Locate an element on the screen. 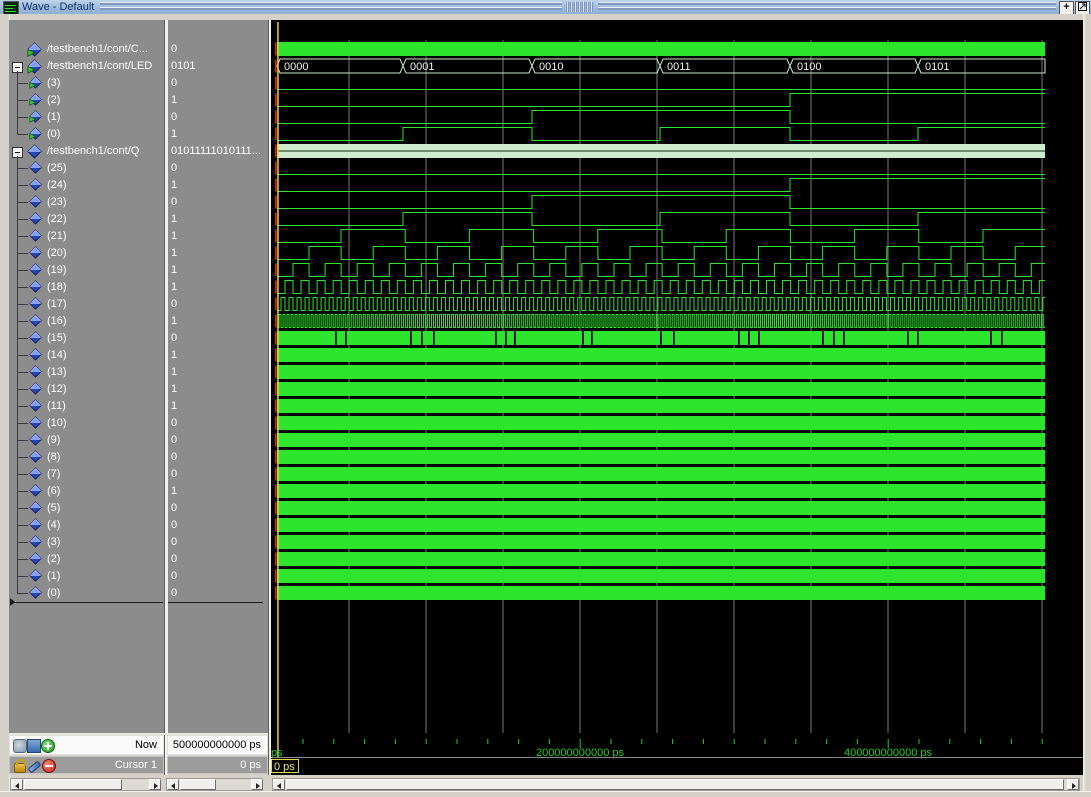  signal-name-row: /testbench1/cont/LED is located at coordinates (86, 66).